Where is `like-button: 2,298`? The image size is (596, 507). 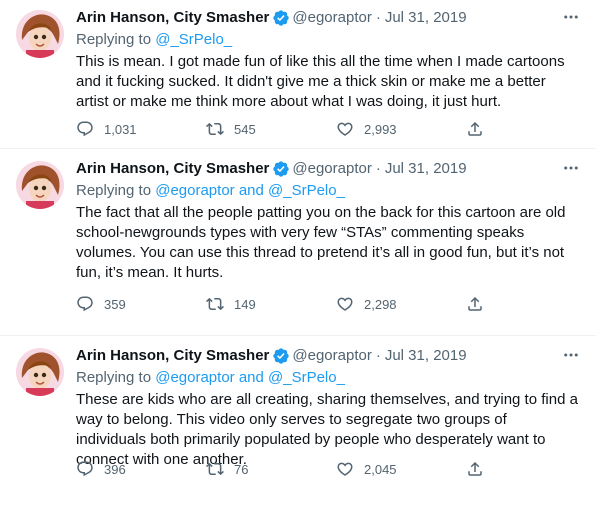
like-button: 2,298 is located at coordinates (401, 304).